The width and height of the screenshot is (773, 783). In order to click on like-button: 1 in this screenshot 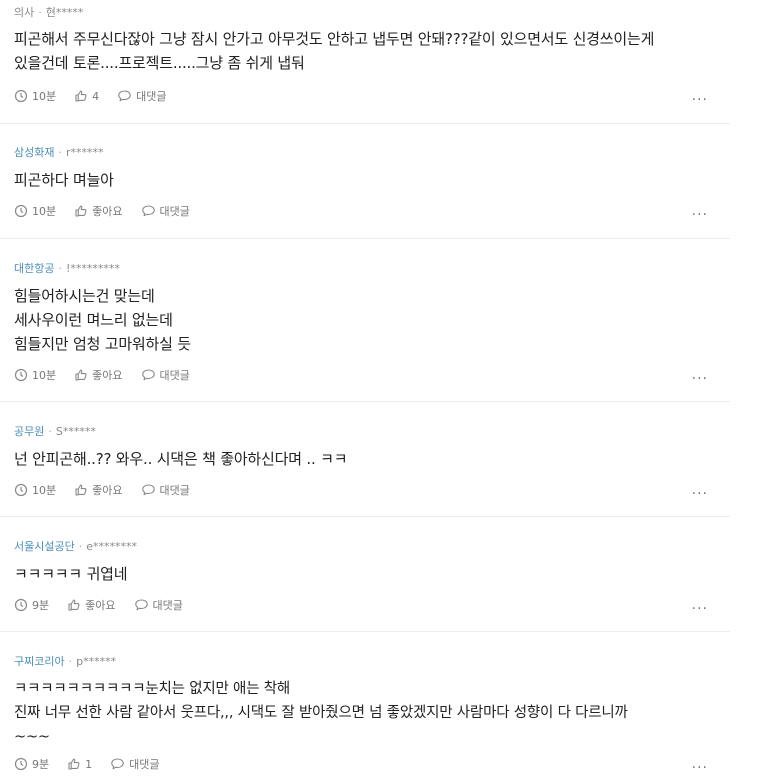, I will do `click(79, 764)`.